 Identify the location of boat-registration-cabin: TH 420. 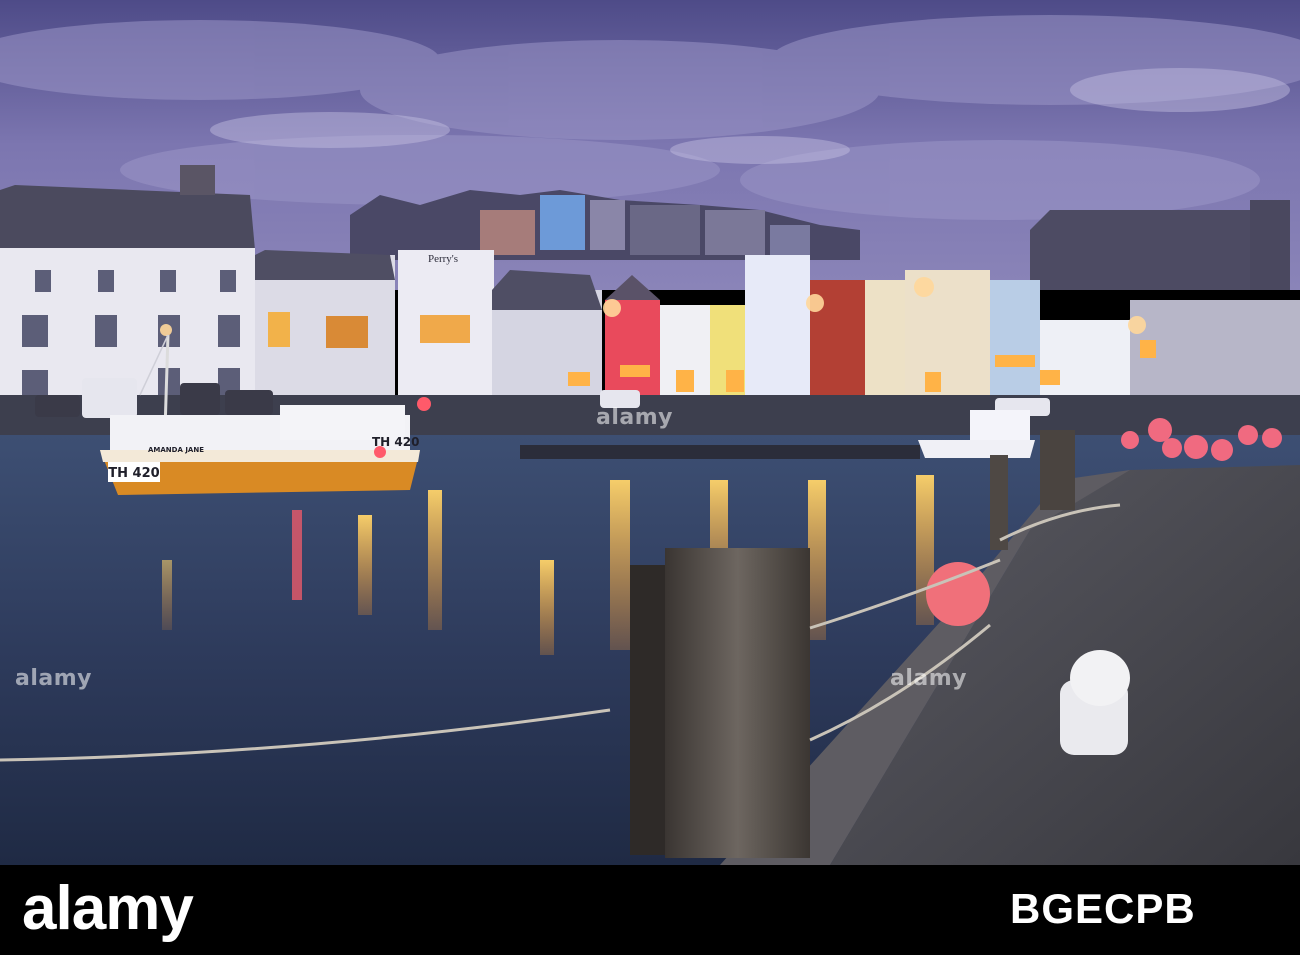
(395, 442).